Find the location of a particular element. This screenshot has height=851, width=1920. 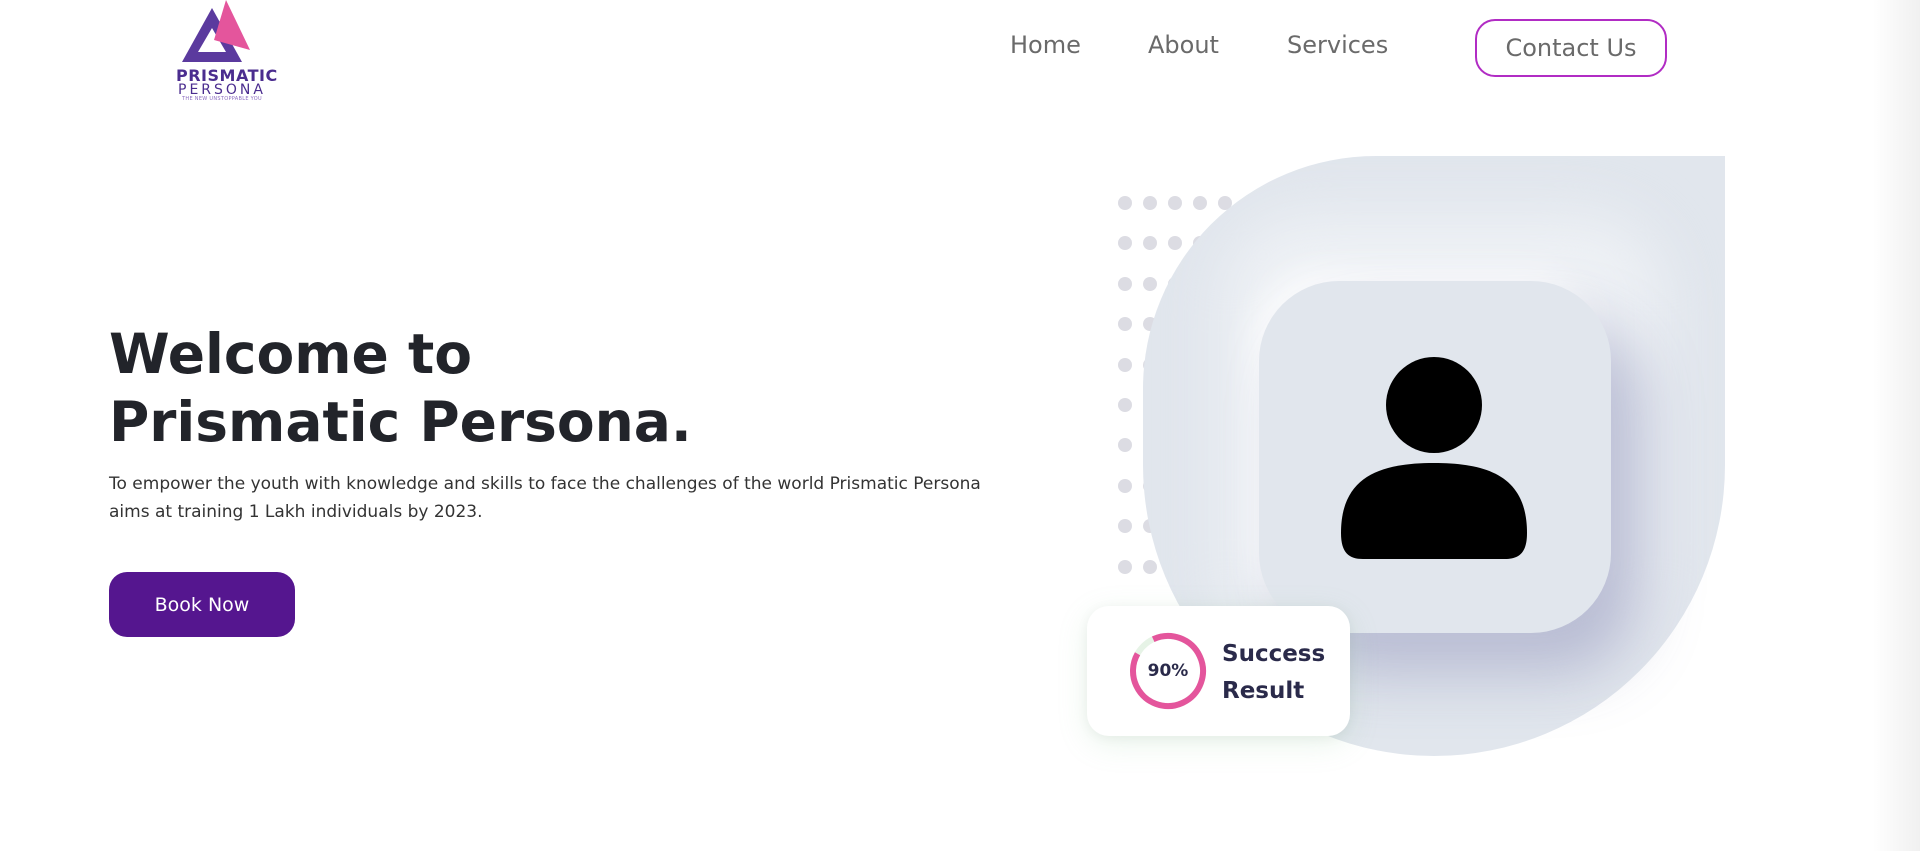

book-now-button: Book Now is located at coordinates (202, 604).